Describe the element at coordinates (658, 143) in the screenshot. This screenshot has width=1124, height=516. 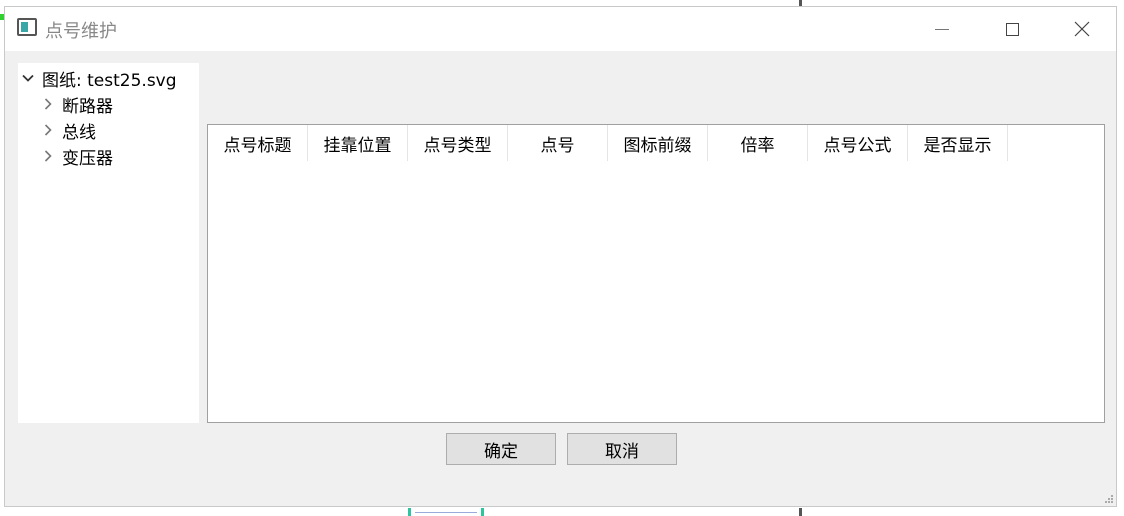
I see `column-header: 图标前缀` at that location.